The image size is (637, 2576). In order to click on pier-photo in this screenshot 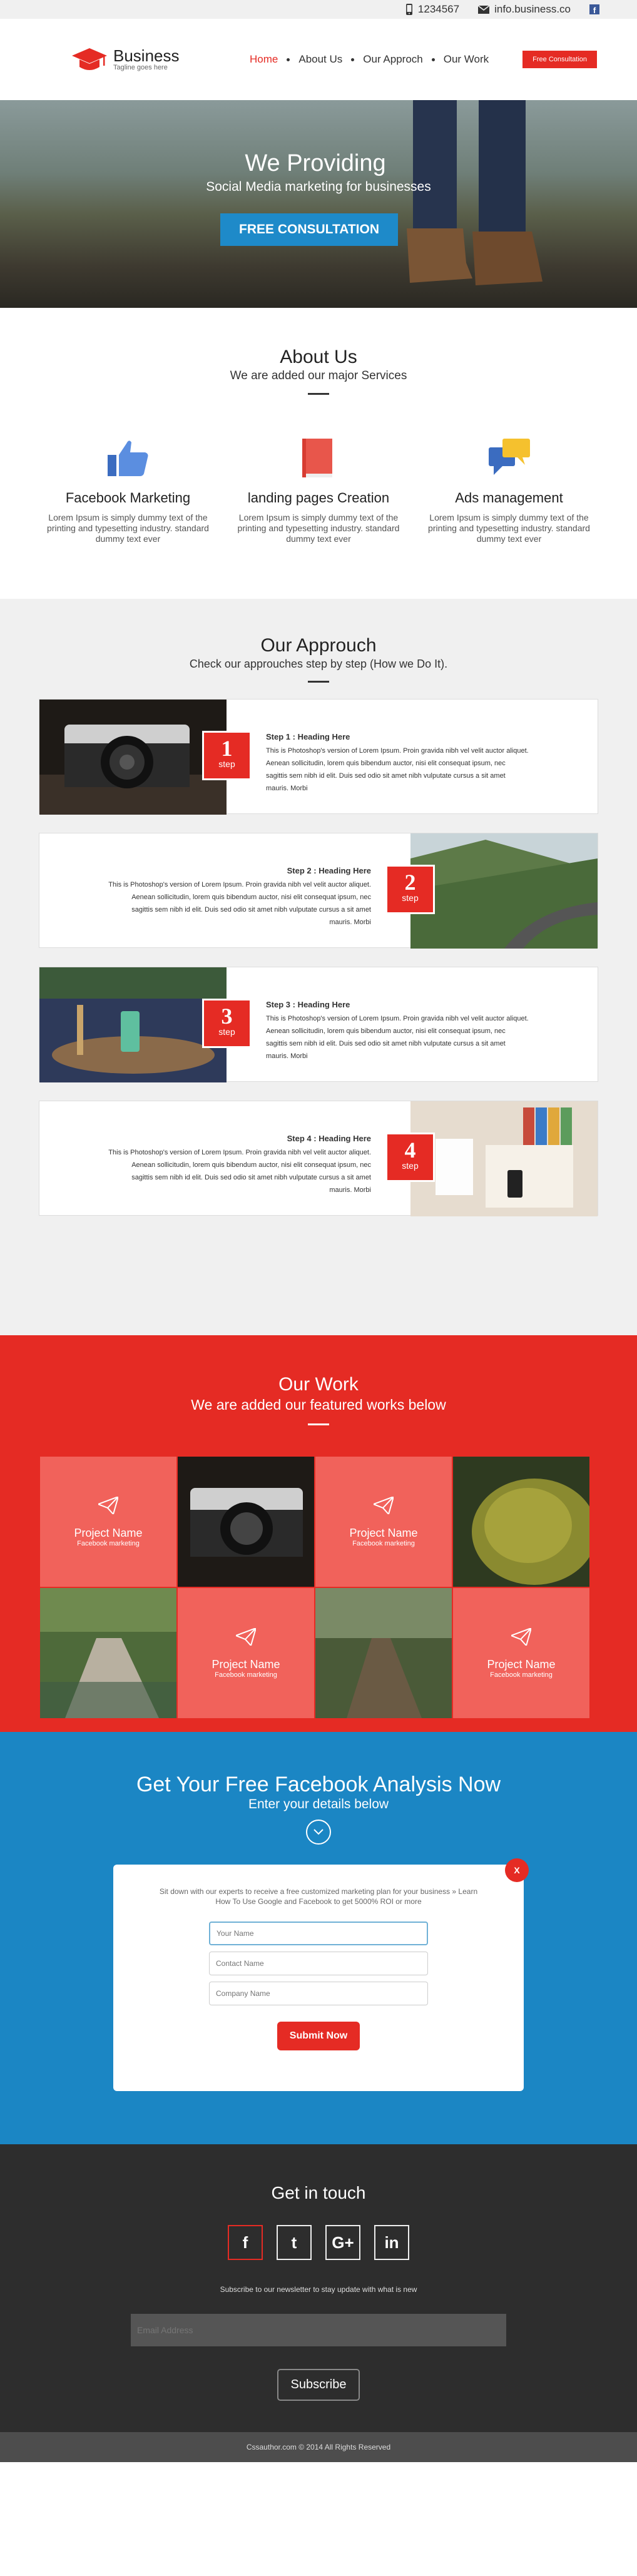, I will do `click(108, 1653)`.